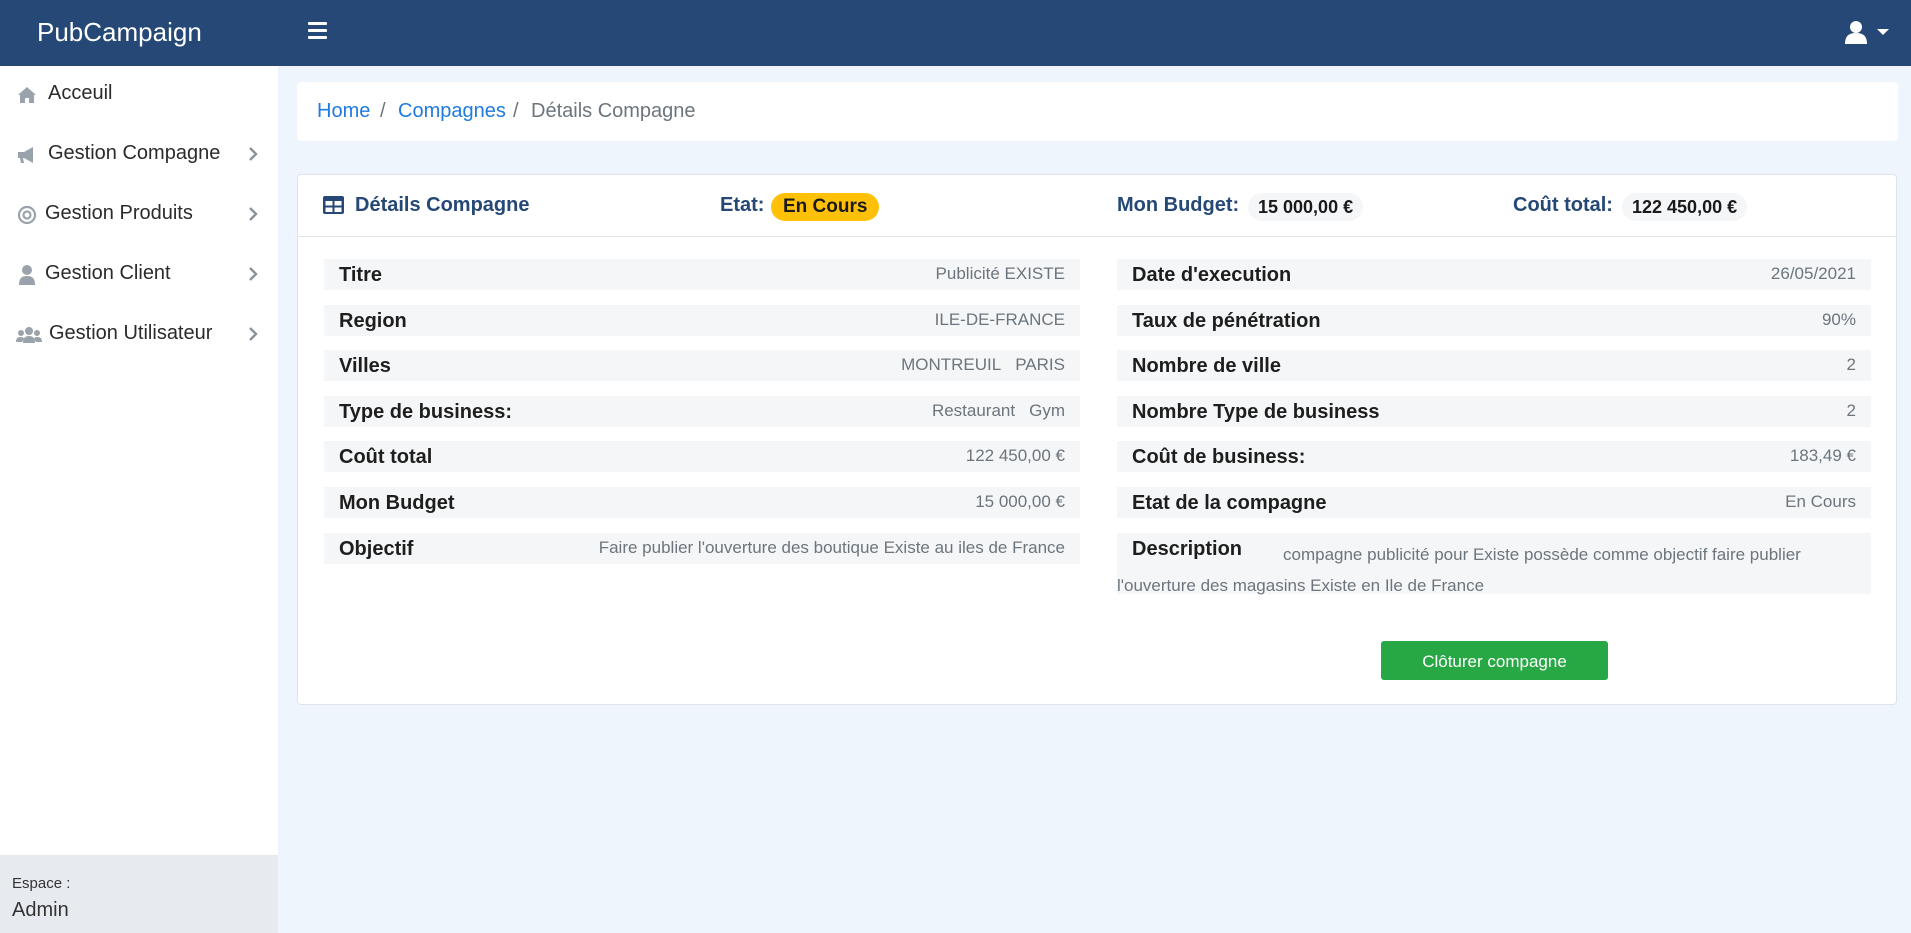  I want to click on sidebar-item-label: Gestion Produits, so click(119, 213).